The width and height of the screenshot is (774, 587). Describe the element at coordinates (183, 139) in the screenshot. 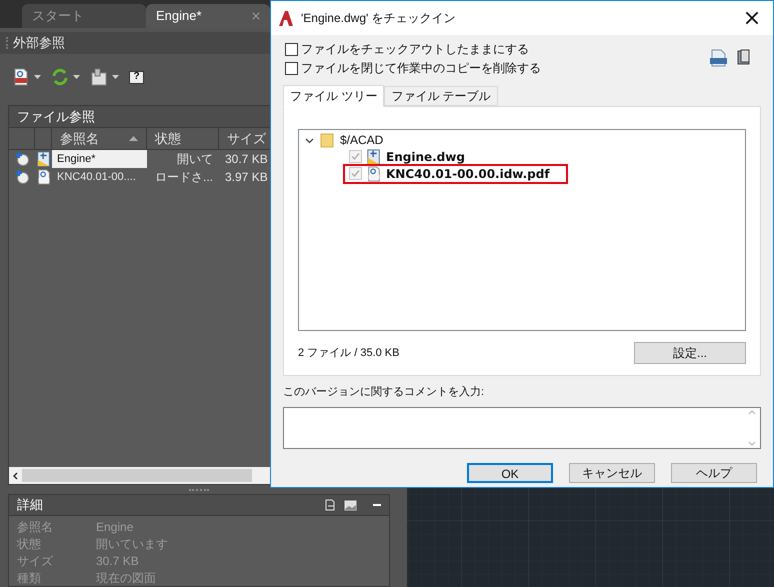

I see `column-header: 状態` at that location.